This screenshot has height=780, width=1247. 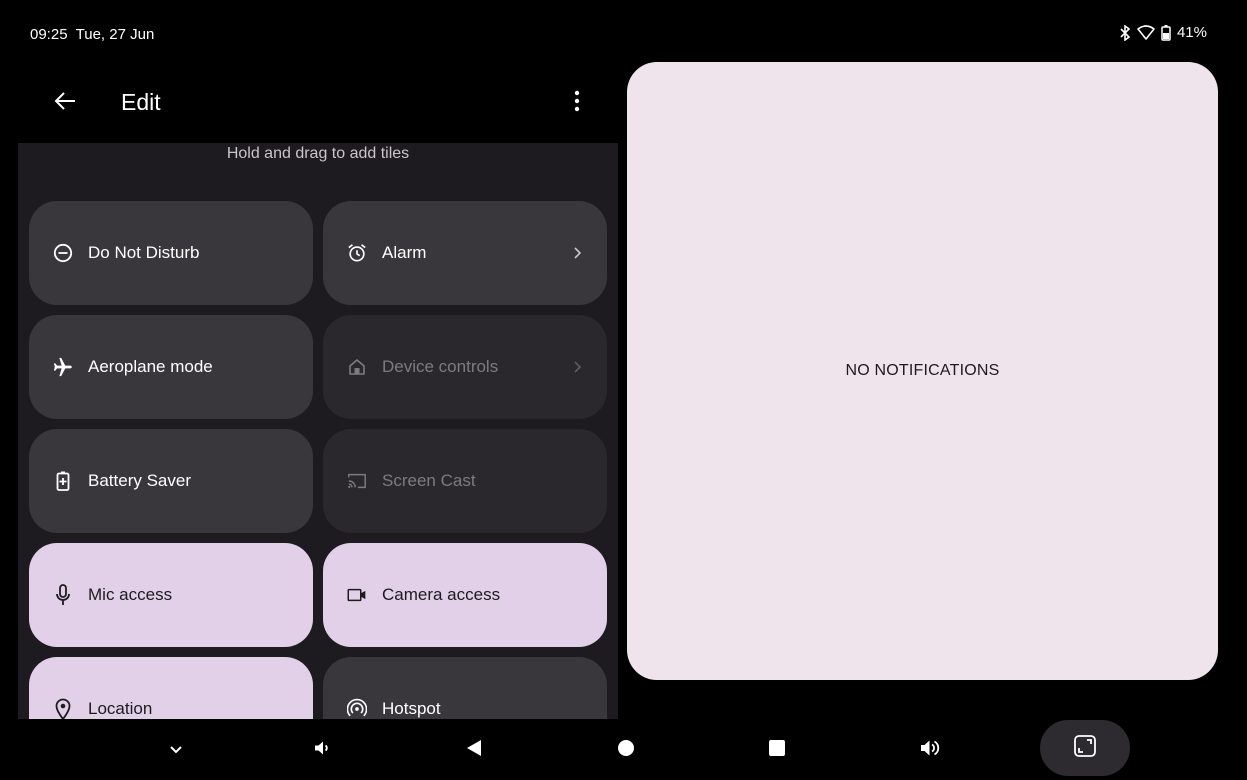 I want to click on tile-label: Device controls, so click(x=440, y=366).